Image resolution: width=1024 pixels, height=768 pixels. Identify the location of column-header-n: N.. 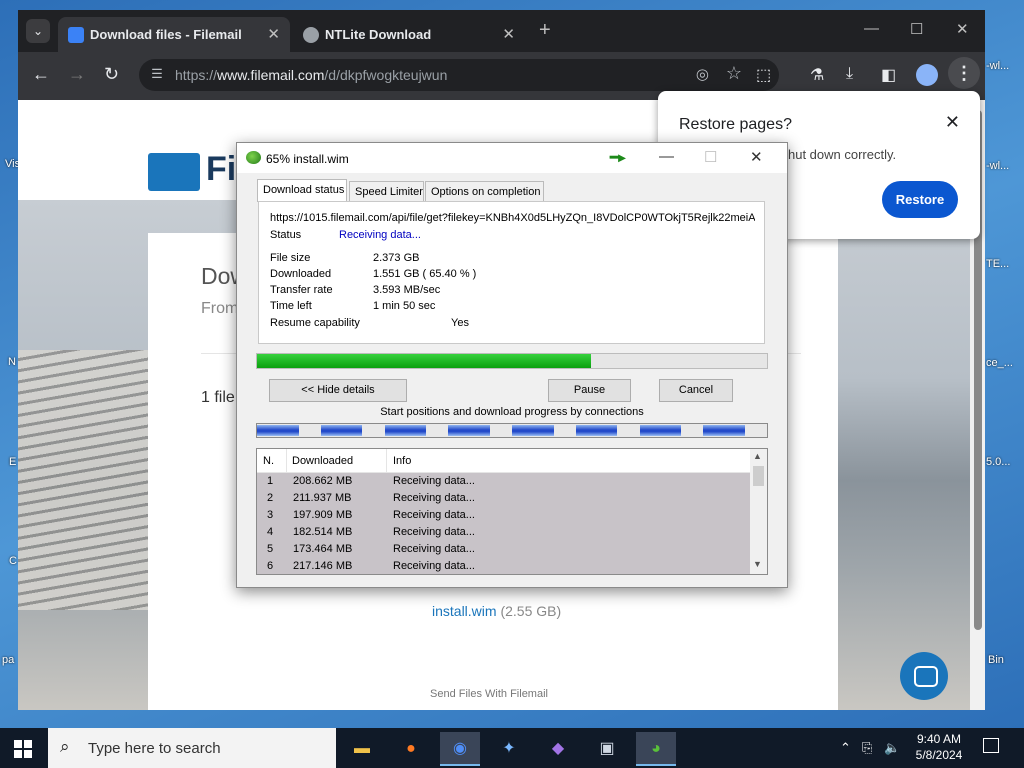
(268, 461).